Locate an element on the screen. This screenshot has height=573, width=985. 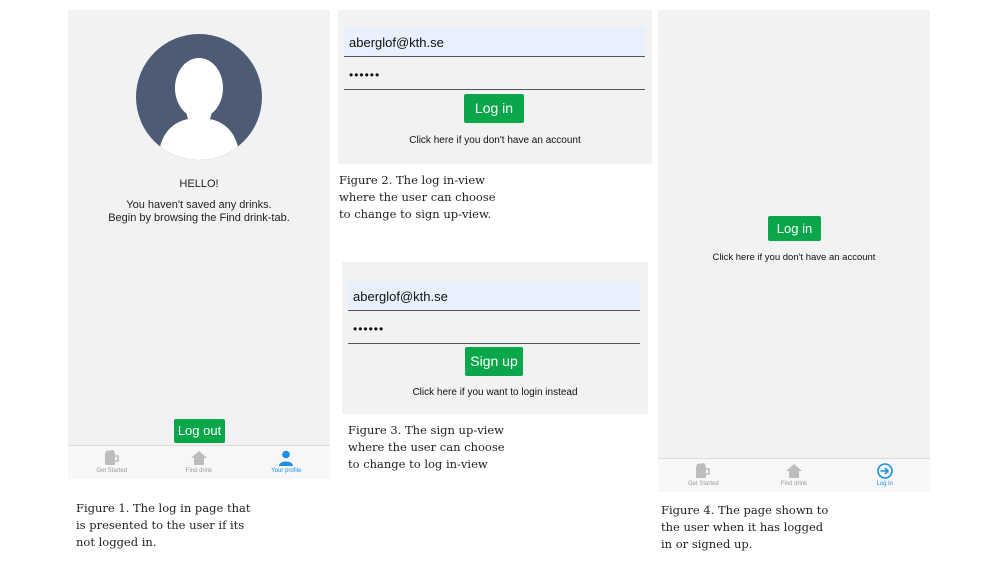
tab-bar: Get Started Find drink Log in is located at coordinates (794, 475).